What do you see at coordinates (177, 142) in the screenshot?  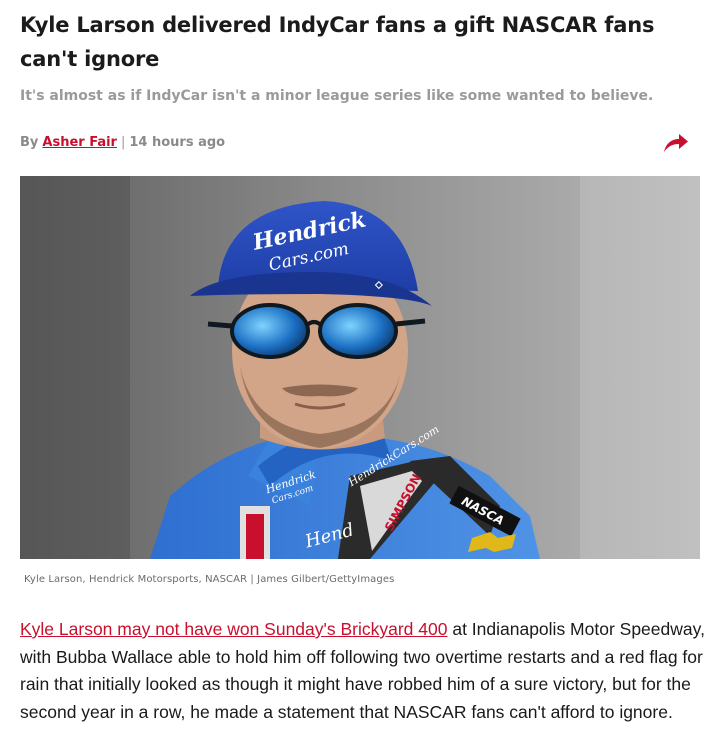 I see `publish-time: 14 hours ago` at bounding box center [177, 142].